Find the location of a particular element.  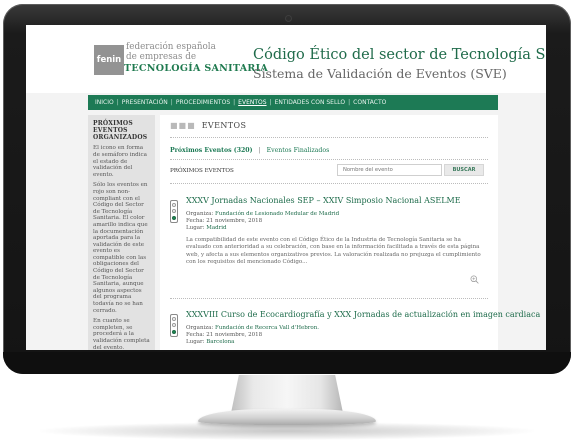

search-button: BUSCAR is located at coordinates (464, 170).